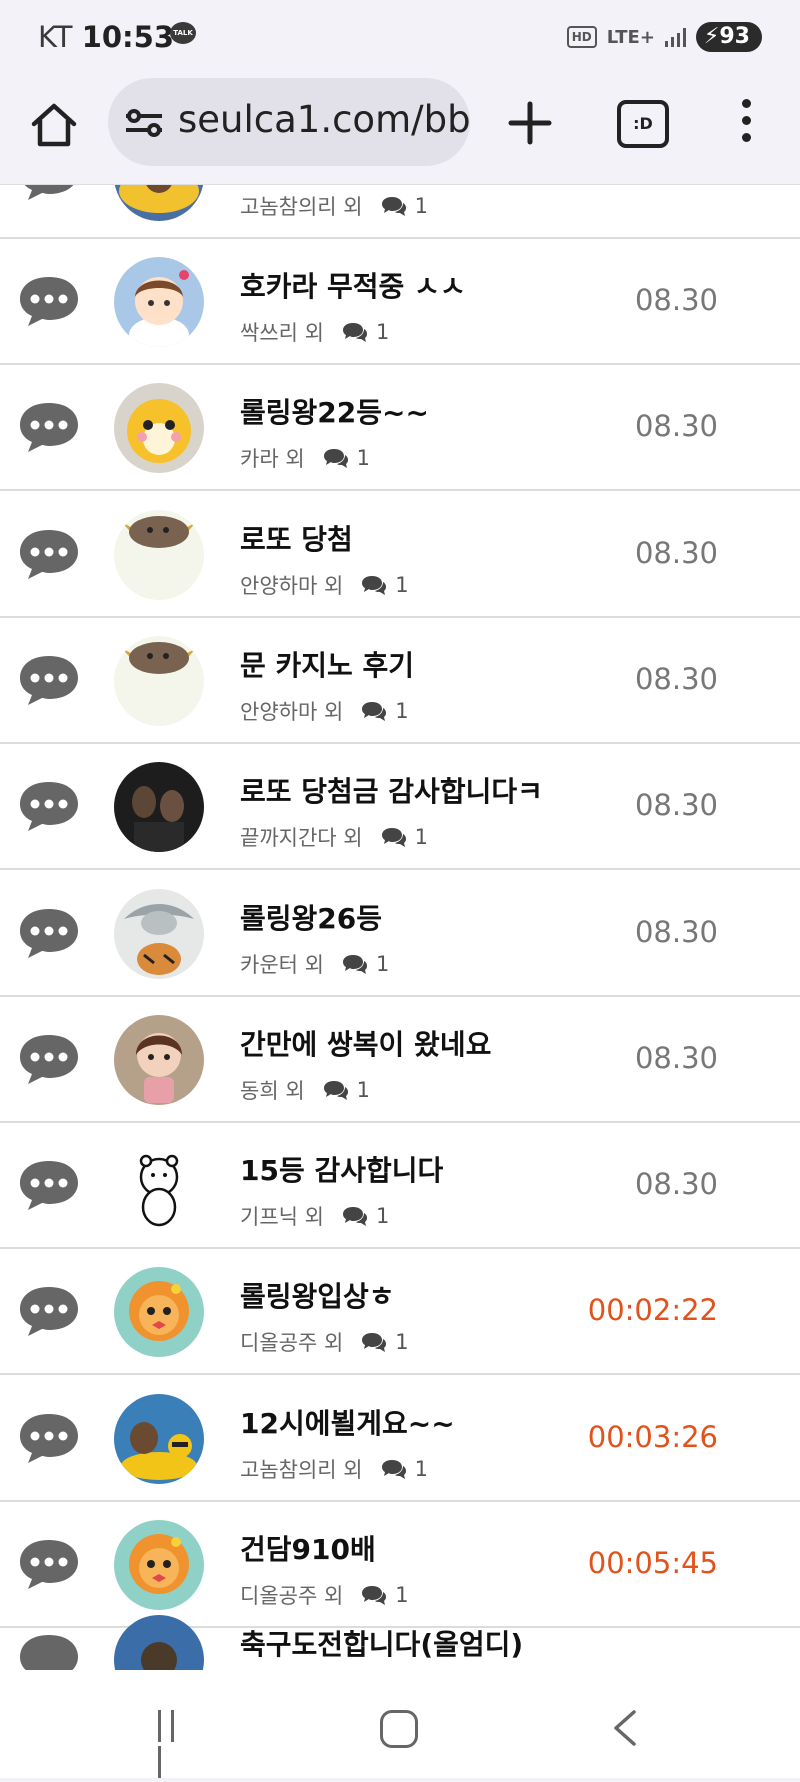 The image size is (800, 1782). Describe the element at coordinates (292, 1343) in the screenshot. I see `author-name: 디올공주 외` at that location.